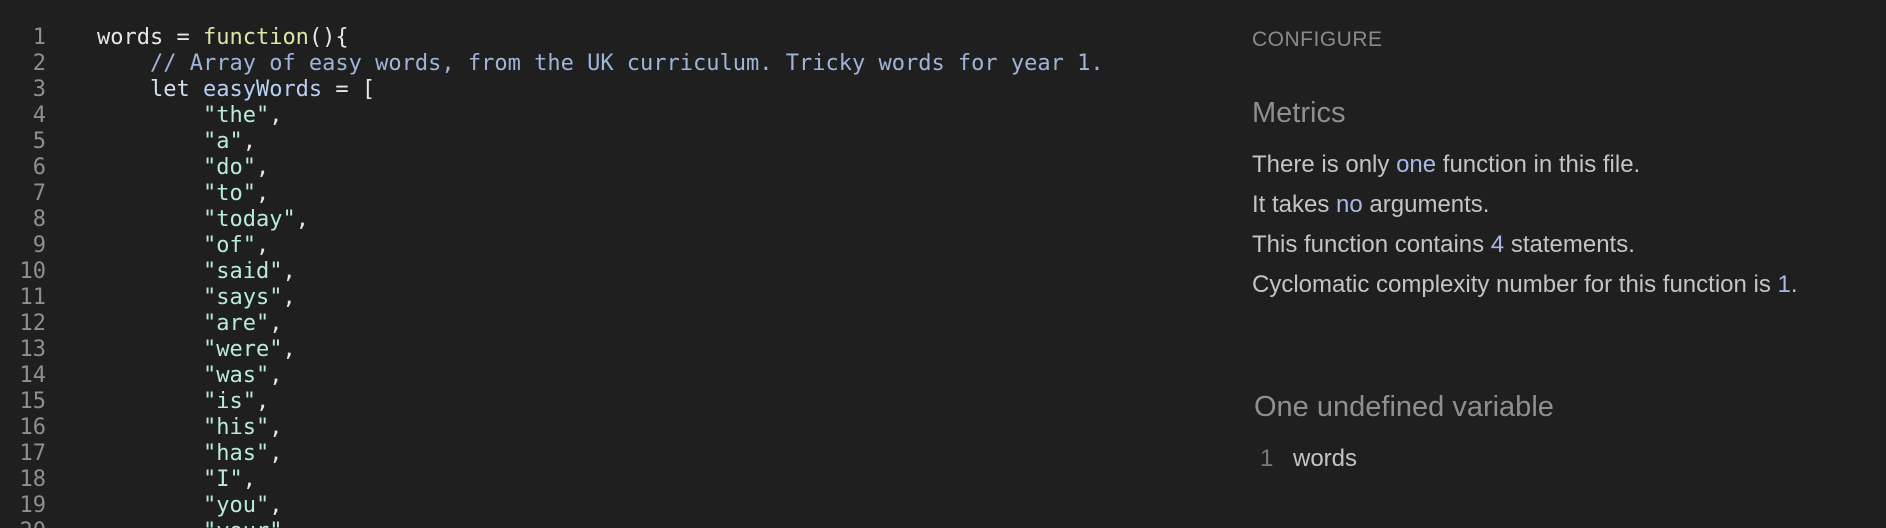 The image size is (1886, 528). What do you see at coordinates (242, 523) in the screenshot?
I see `code-token: "your"` at bounding box center [242, 523].